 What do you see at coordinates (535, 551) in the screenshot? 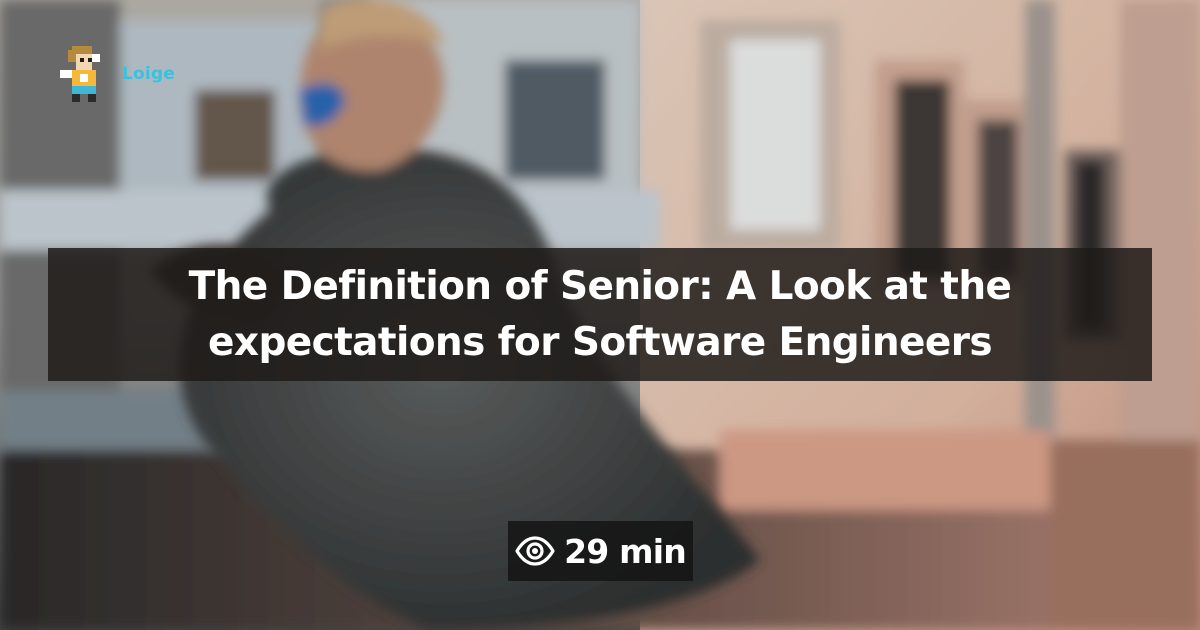
I see `eye-icon` at bounding box center [535, 551].